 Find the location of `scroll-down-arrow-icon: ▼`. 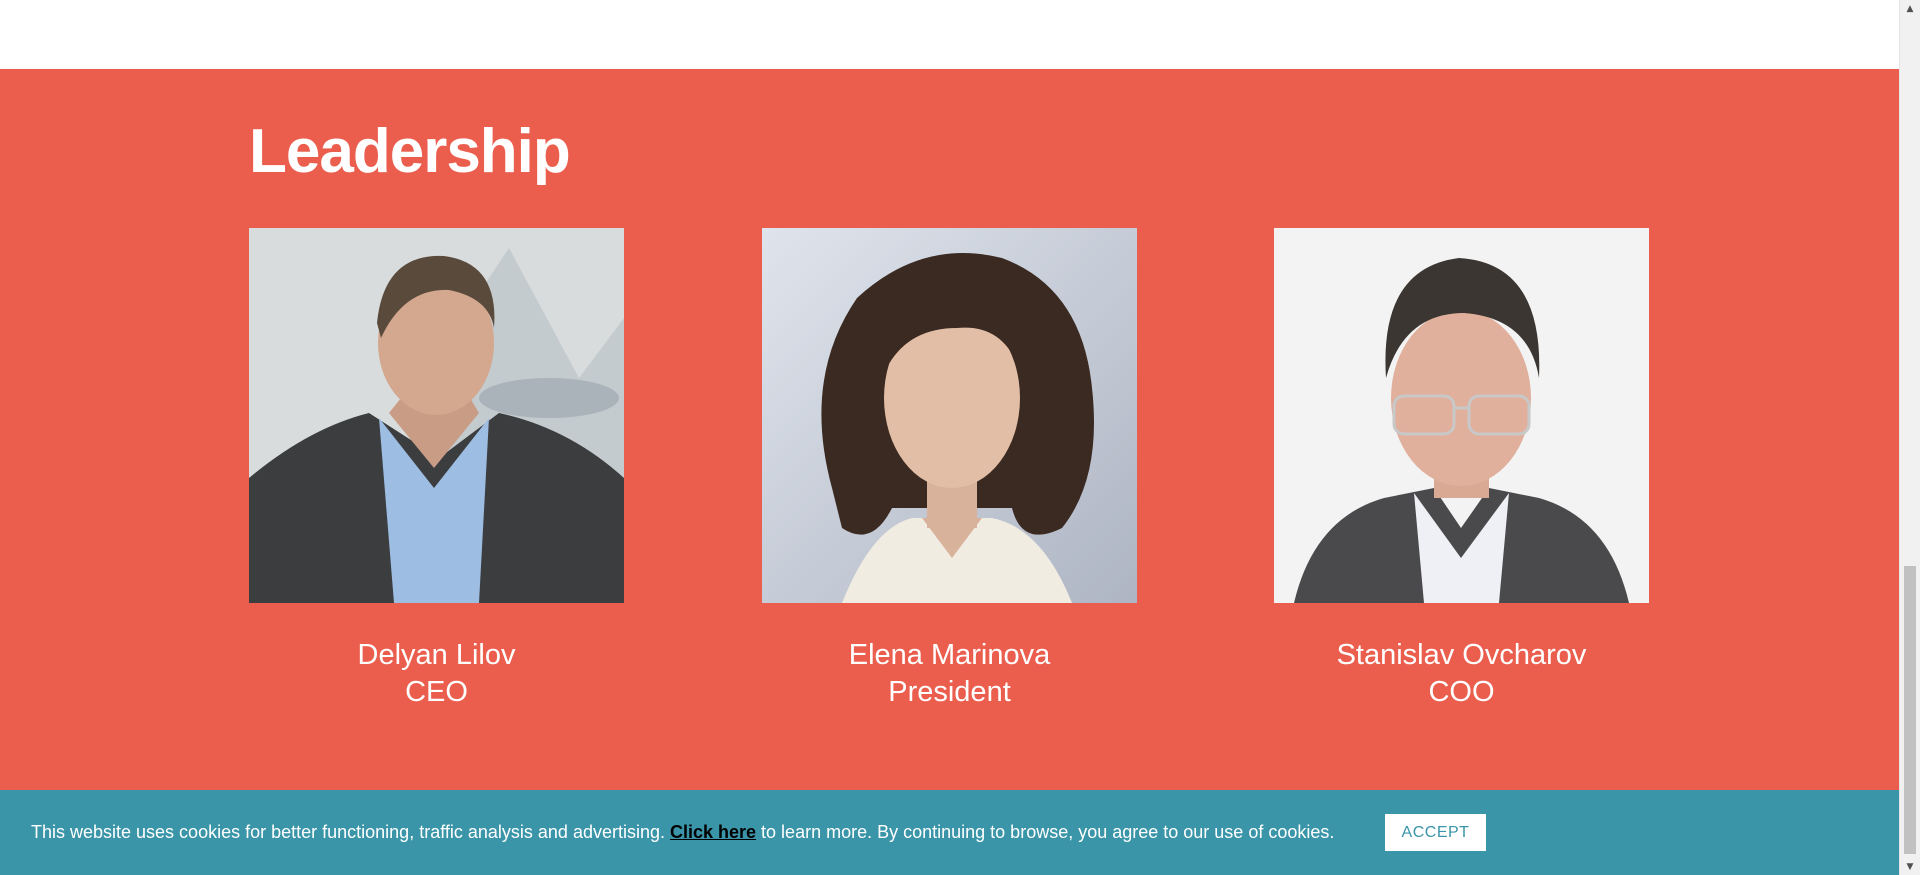

scroll-down-arrow-icon: ▼ is located at coordinates (1910, 866).